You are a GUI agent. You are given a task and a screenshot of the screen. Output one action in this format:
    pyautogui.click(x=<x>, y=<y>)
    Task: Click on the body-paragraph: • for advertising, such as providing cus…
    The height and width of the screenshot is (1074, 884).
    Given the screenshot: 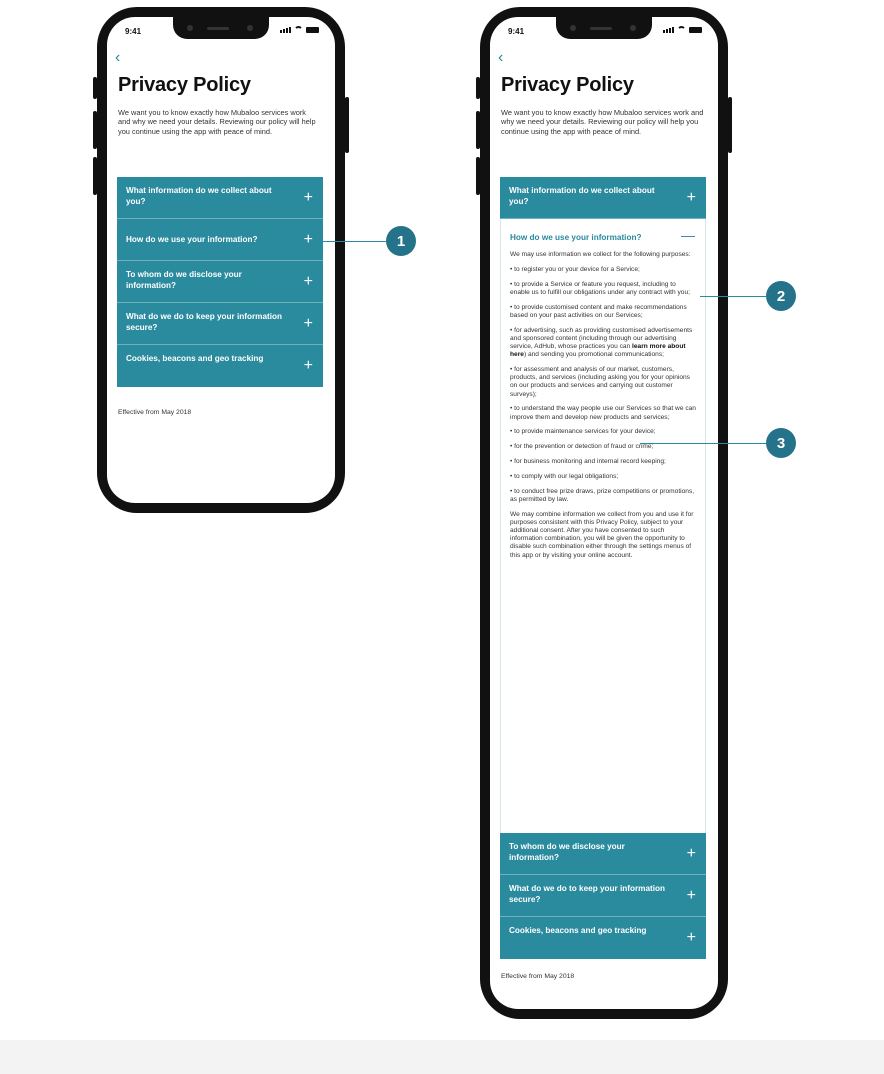 What is the action you would take?
    pyautogui.click(x=603, y=343)
    